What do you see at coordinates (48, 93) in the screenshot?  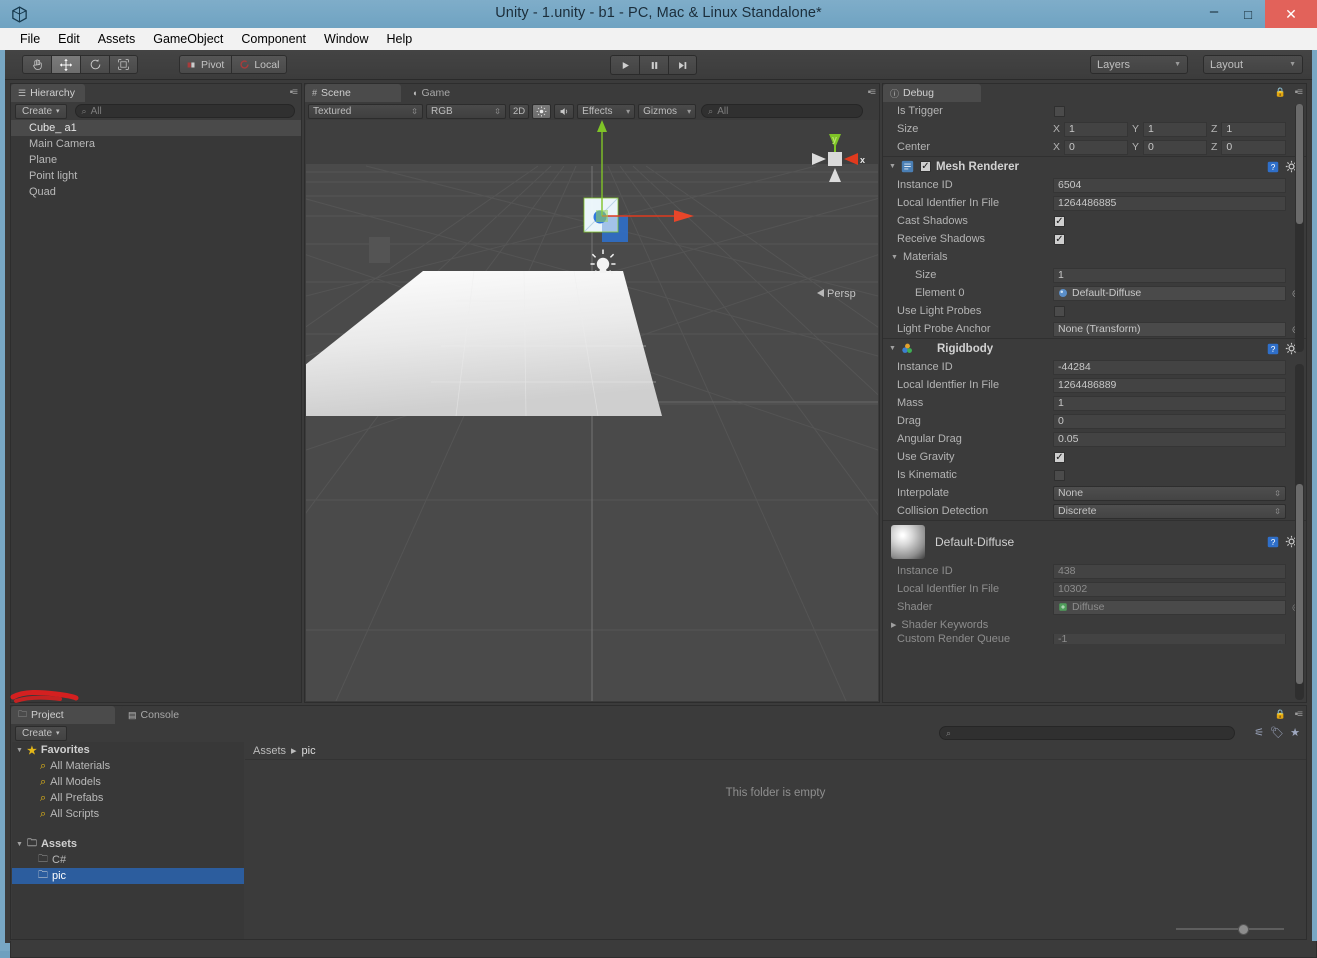 I see `tab-hierarchy: ☰ Hierarchy` at bounding box center [48, 93].